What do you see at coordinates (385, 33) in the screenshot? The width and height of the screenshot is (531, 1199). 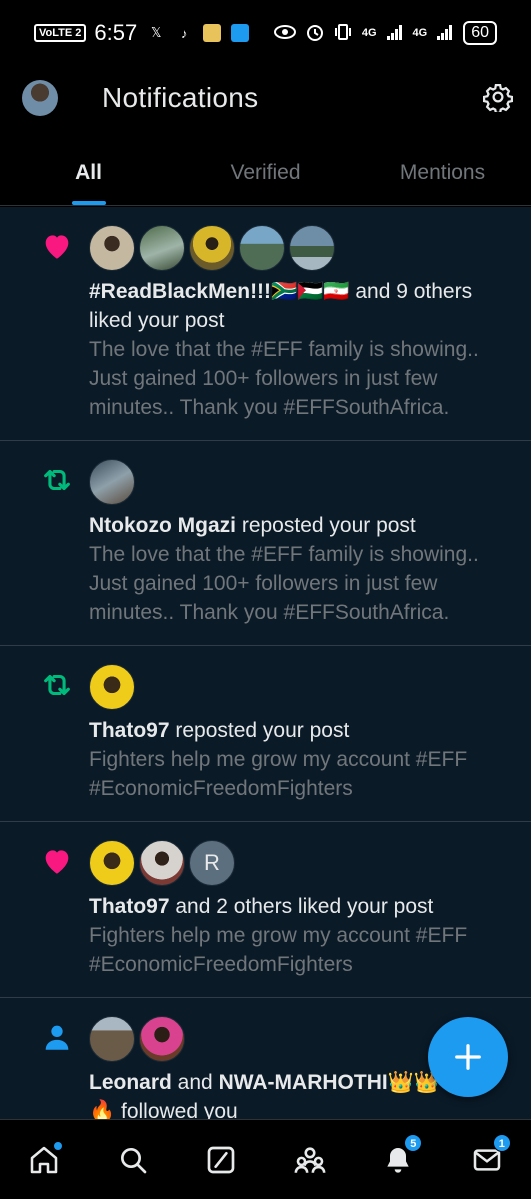 I see `status-right: 4G 4G 60` at bounding box center [385, 33].